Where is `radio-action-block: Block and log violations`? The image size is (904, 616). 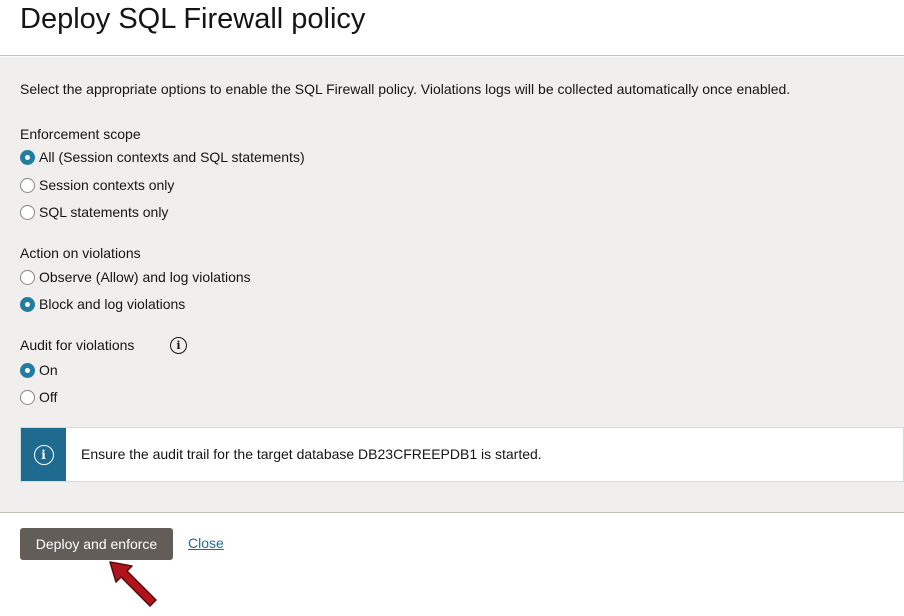 radio-action-block: Block and log violations is located at coordinates (102, 304).